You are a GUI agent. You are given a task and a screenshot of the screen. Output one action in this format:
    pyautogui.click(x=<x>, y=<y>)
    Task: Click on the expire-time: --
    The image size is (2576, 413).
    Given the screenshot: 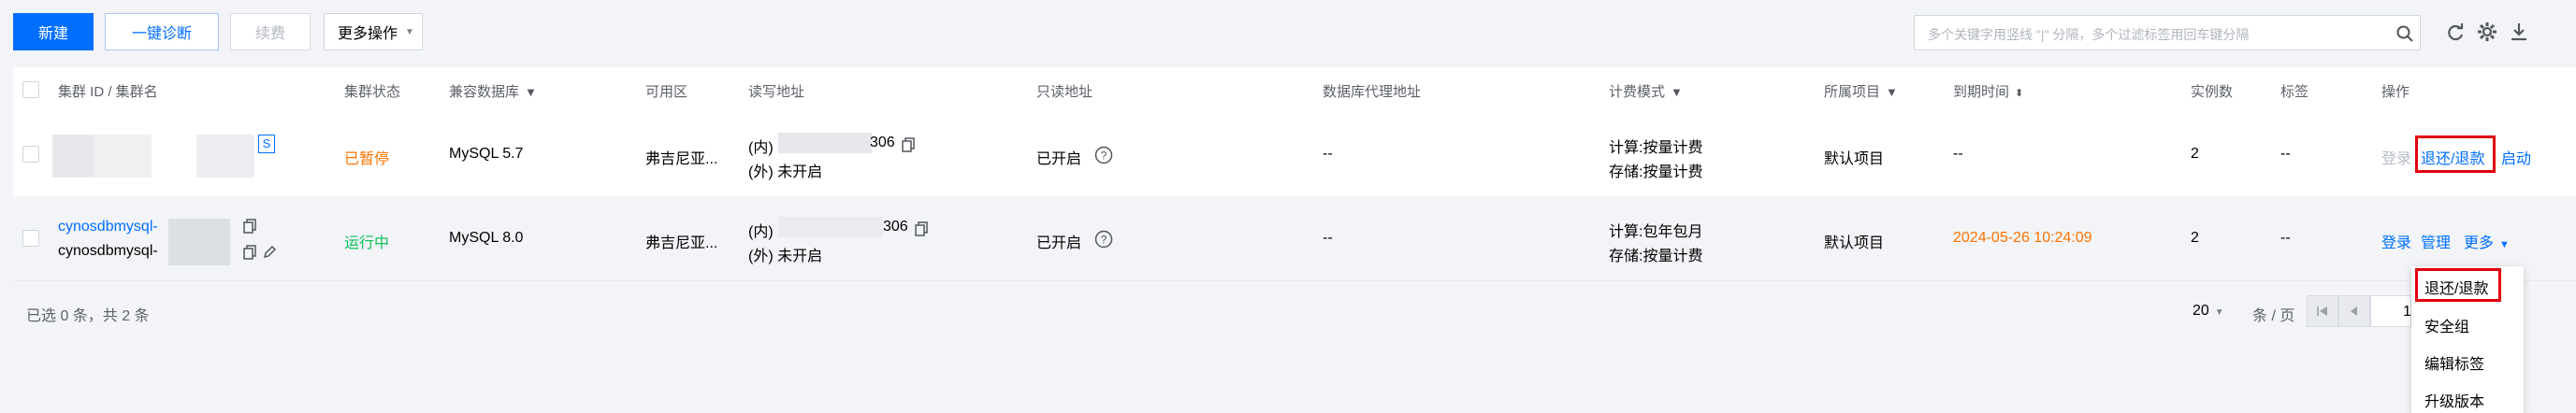 What is the action you would take?
    pyautogui.click(x=1958, y=154)
    